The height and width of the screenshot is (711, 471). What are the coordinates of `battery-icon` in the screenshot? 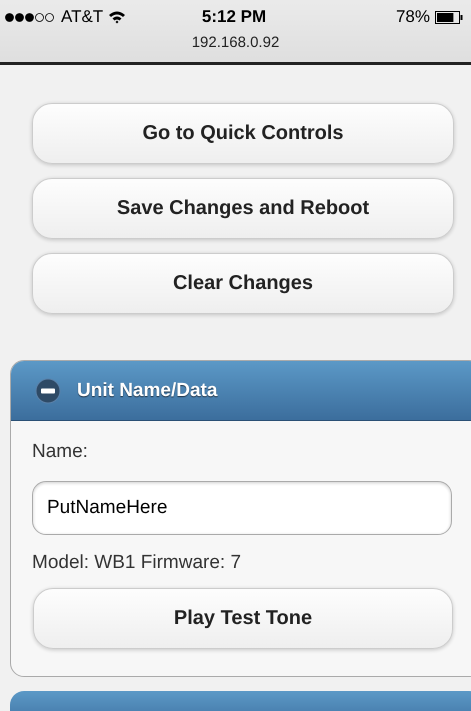 It's located at (449, 17).